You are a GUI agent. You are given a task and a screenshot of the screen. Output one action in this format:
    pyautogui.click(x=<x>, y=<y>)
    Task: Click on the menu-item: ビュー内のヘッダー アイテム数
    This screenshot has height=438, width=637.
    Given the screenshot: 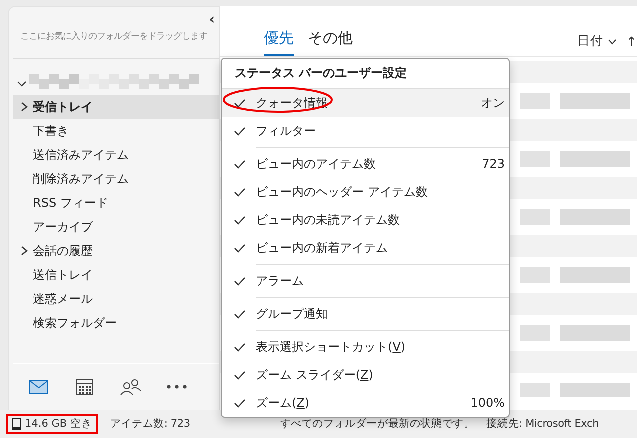 What is the action you would take?
    pyautogui.click(x=365, y=192)
    